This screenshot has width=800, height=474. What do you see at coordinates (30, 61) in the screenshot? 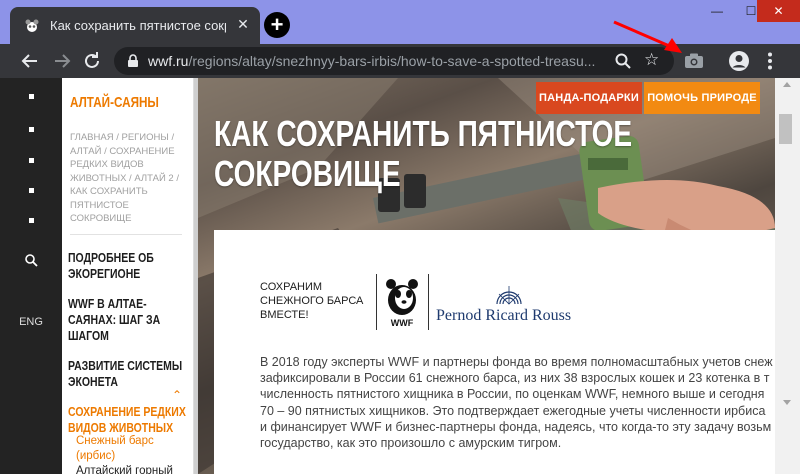
I see `back-icon` at bounding box center [30, 61].